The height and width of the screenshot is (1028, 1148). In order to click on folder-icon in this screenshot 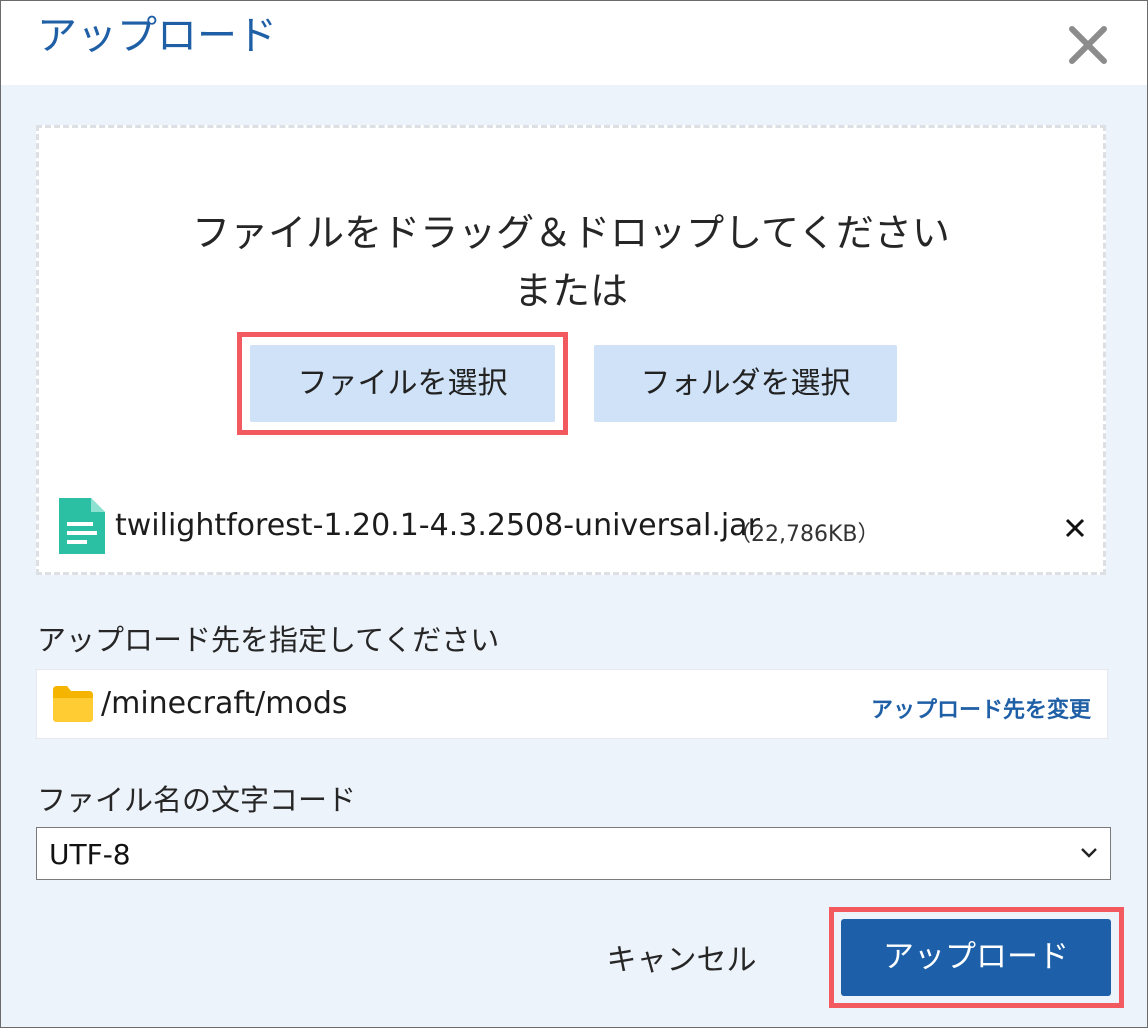, I will do `click(73, 704)`.